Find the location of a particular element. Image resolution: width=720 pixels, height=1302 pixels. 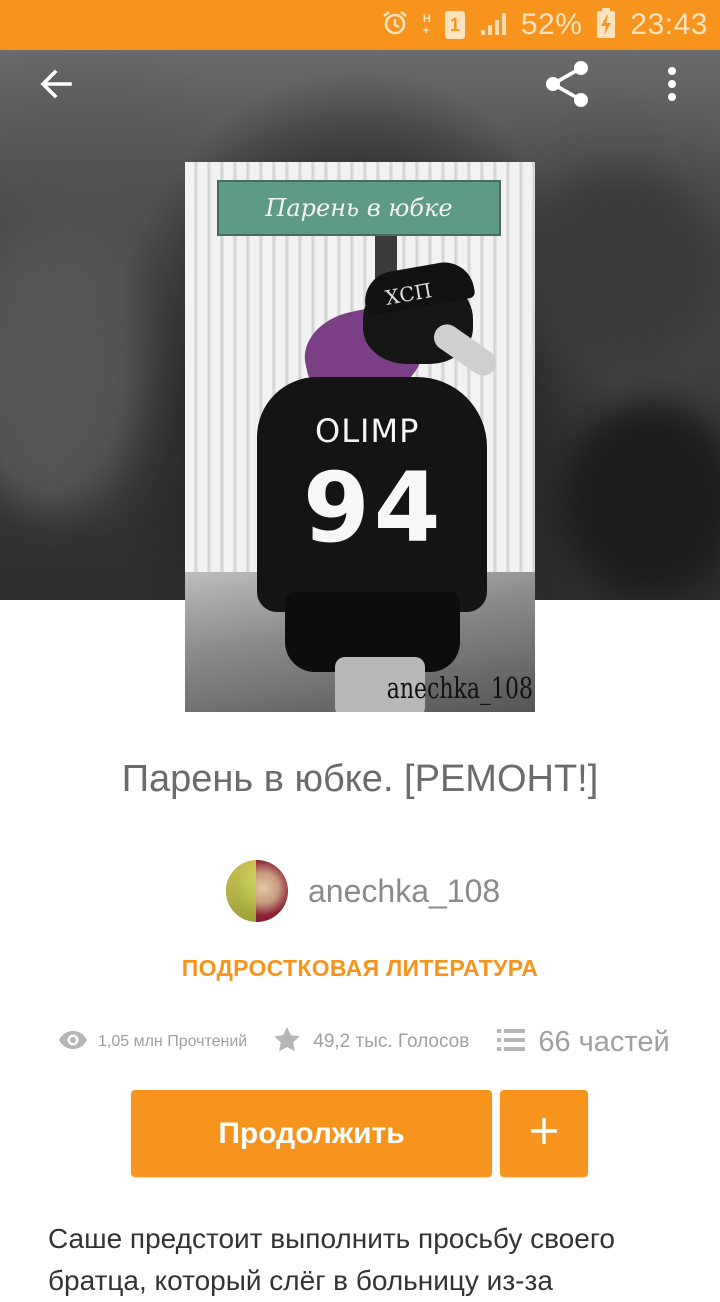

parts-stat: 66 частей is located at coordinates (583, 1042).